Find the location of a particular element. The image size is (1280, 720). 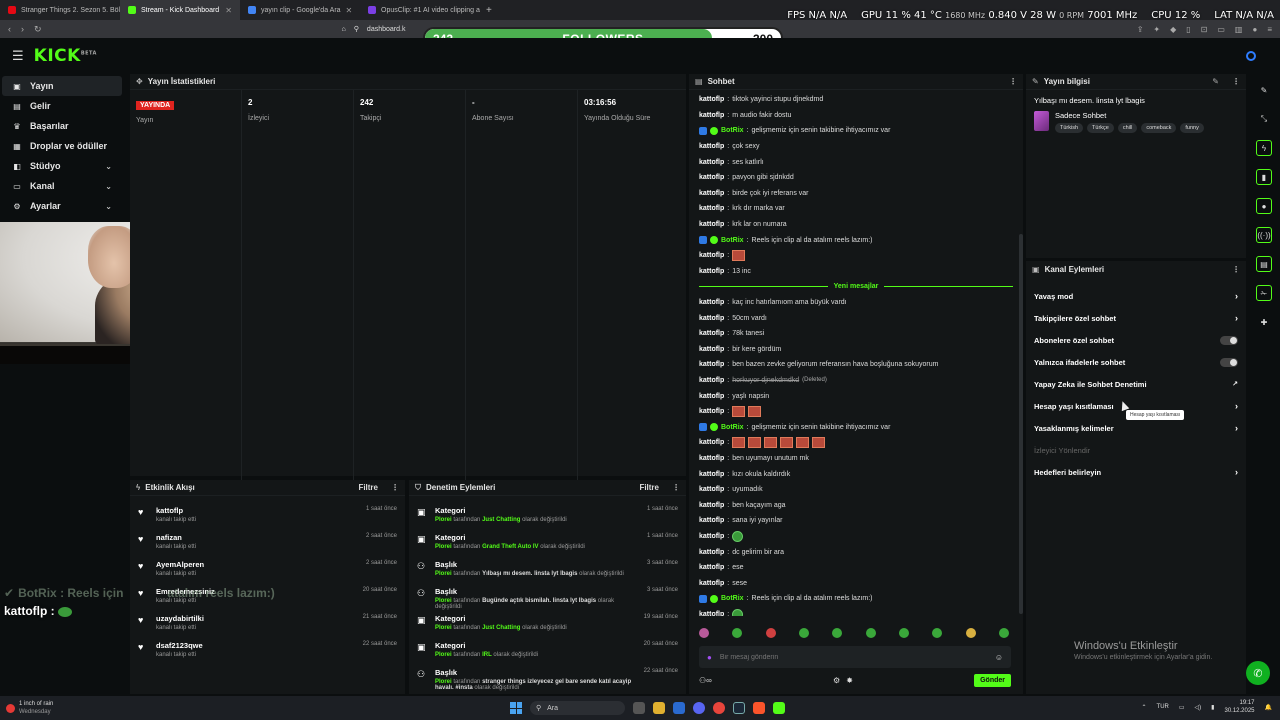

stream-tag: comeback is located at coordinates (1159, 128).